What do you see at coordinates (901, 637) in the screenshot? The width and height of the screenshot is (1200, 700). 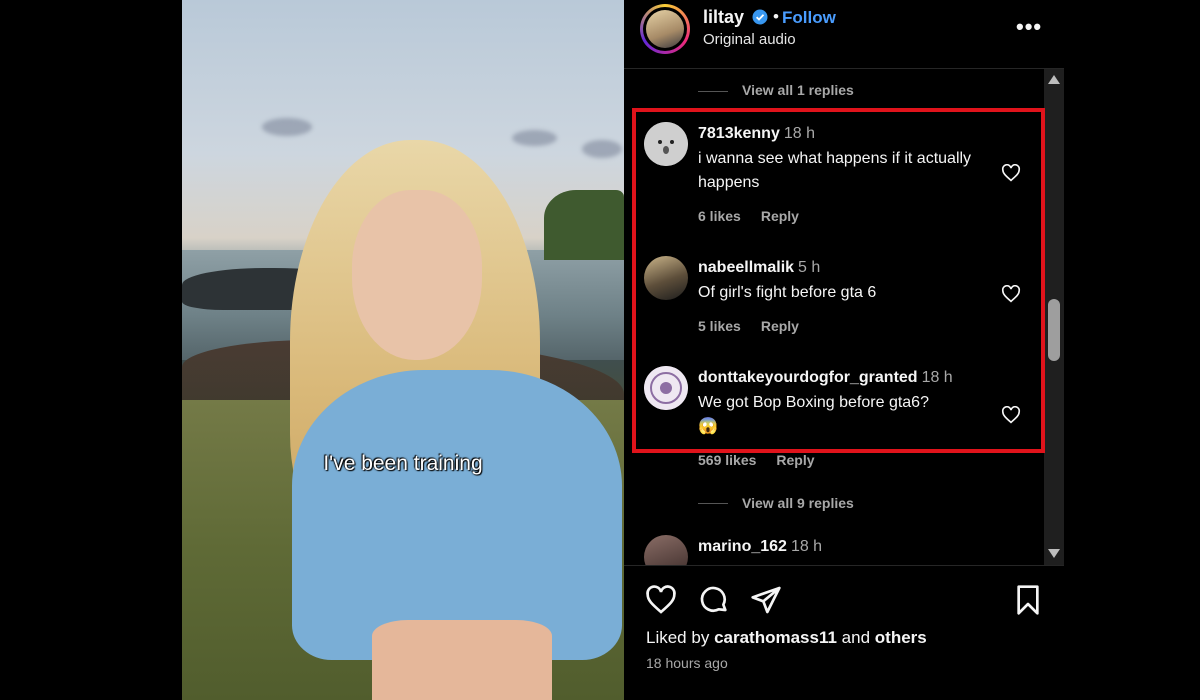 I see `liked-by-others: others` at bounding box center [901, 637].